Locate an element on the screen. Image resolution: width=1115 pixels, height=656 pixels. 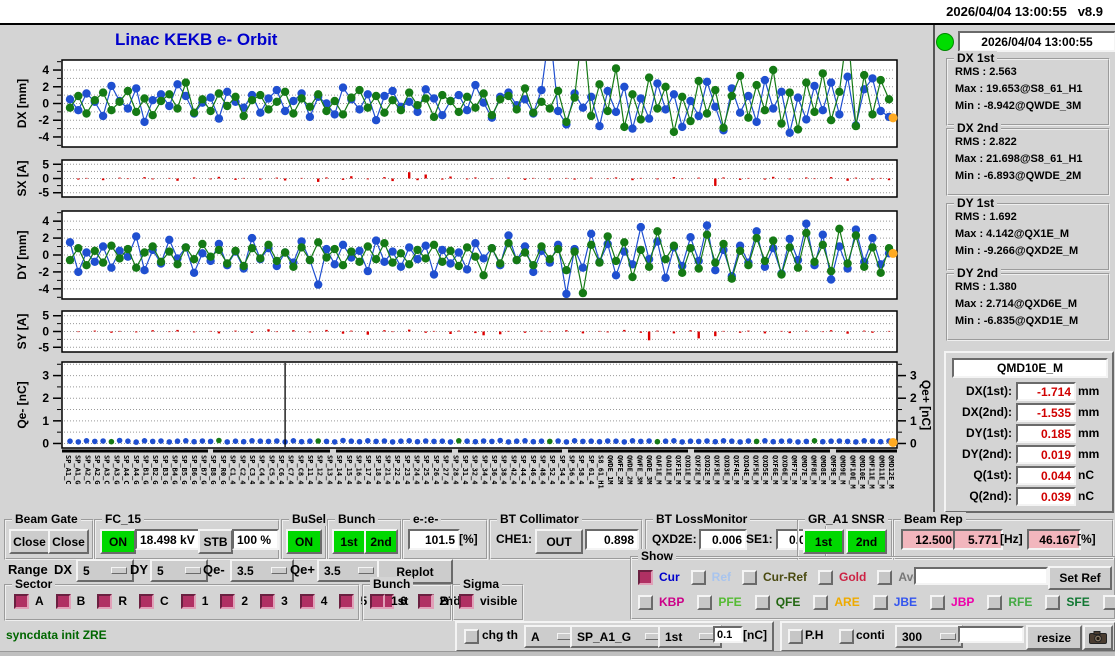
che1-label: CHE1: is located at coordinates (514, 539).